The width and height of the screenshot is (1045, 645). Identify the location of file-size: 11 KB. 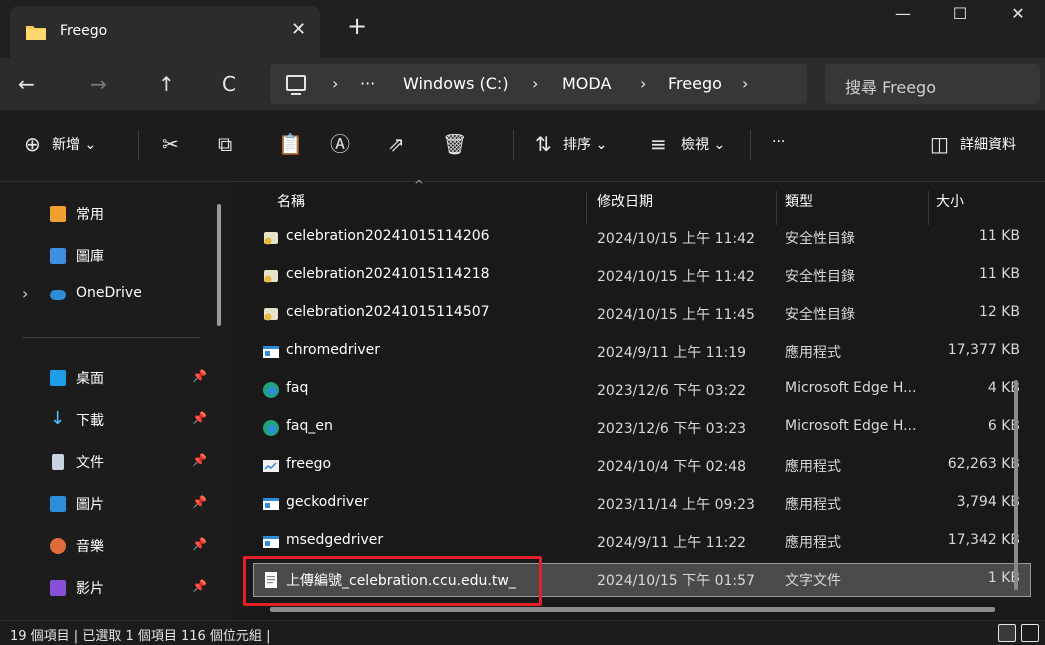
(999, 236).